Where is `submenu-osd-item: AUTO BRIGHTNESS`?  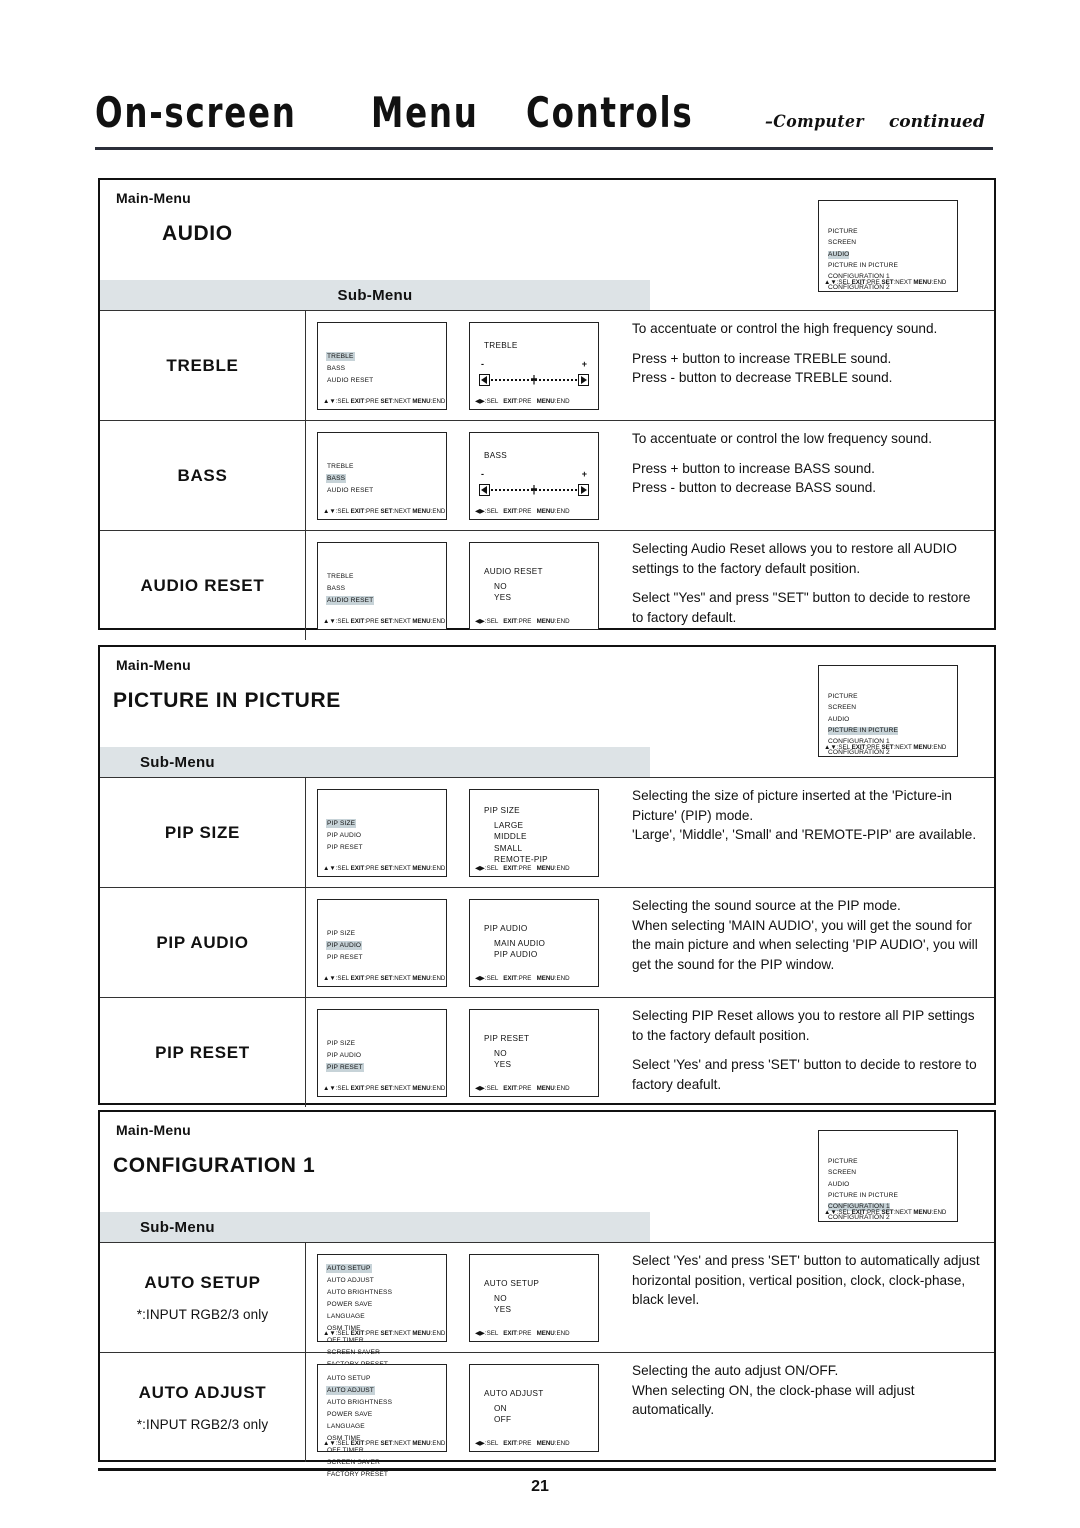
submenu-osd-item: AUTO BRIGHTNESS is located at coordinates (360, 1402).